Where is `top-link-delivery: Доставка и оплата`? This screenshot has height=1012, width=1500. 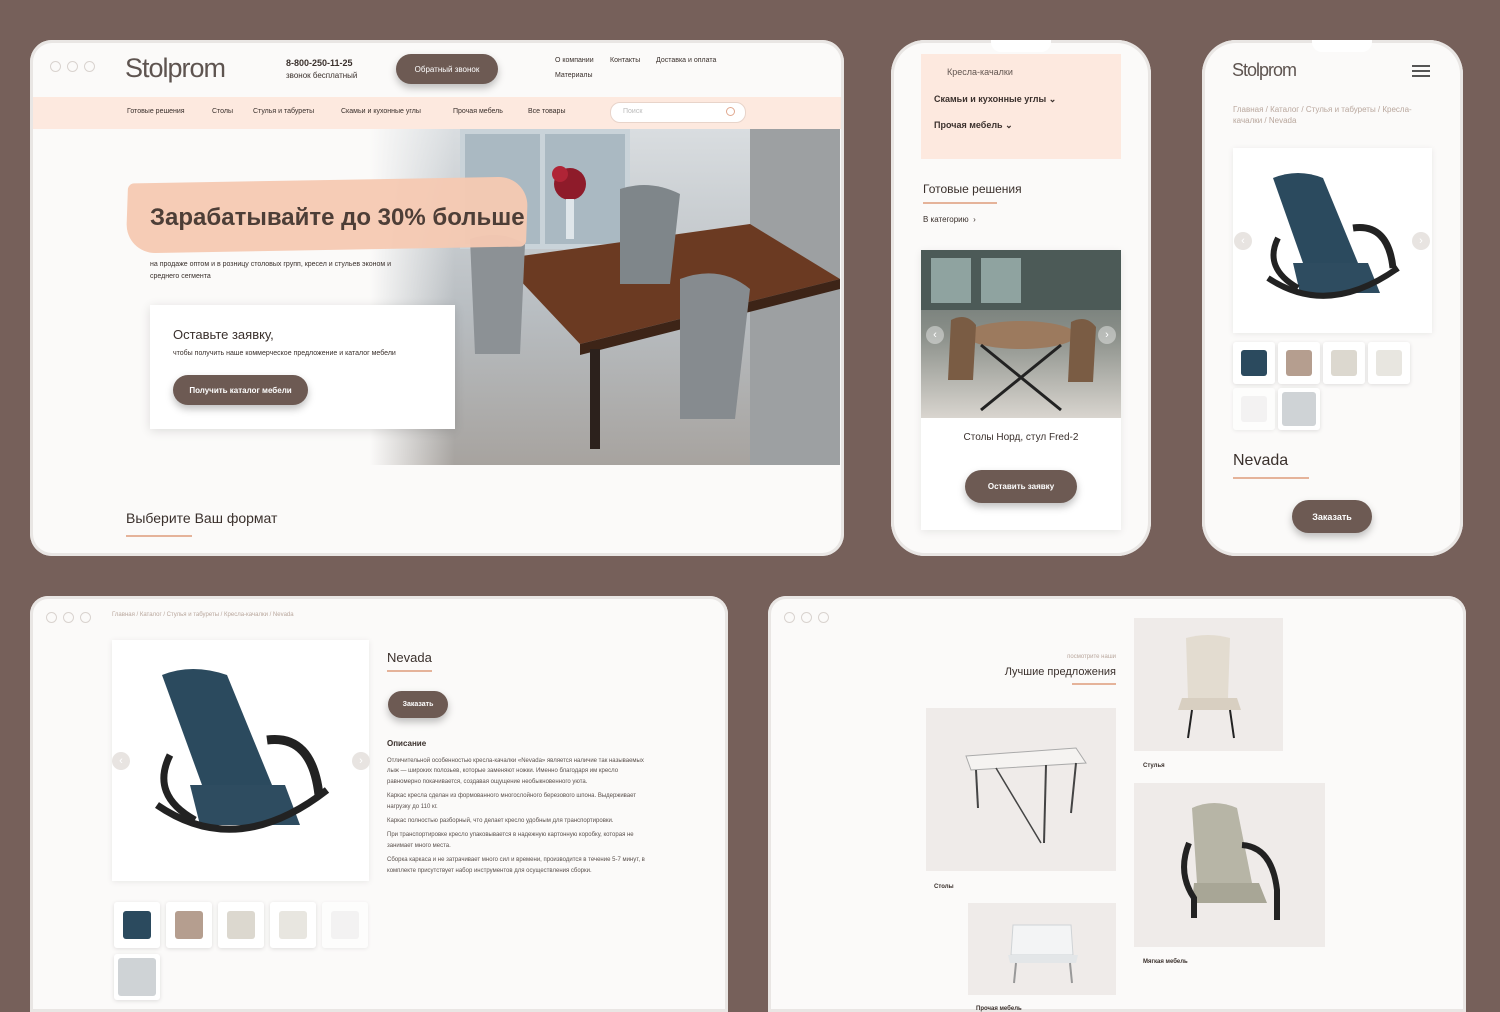
top-link-delivery: Доставка и оплата is located at coordinates (686, 60).